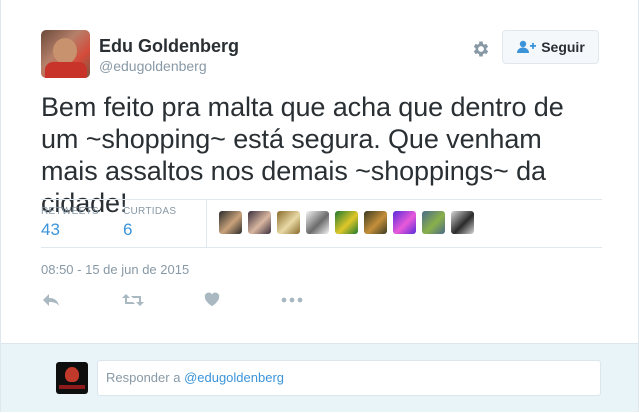 Image resolution: width=639 pixels, height=413 pixels. What do you see at coordinates (563, 47) in the screenshot?
I see `follow-button-label: Seguir` at bounding box center [563, 47].